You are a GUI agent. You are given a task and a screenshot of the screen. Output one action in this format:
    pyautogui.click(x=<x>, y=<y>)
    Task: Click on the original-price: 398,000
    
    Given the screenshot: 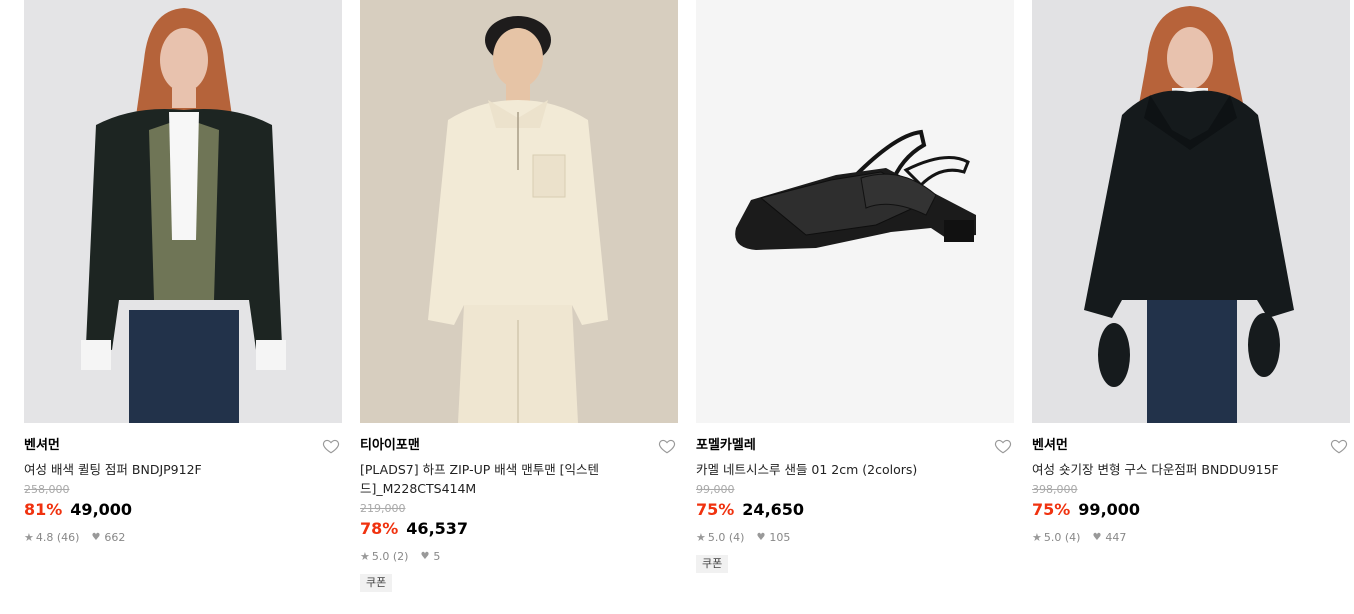 What is the action you would take?
    pyautogui.click(x=1055, y=489)
    